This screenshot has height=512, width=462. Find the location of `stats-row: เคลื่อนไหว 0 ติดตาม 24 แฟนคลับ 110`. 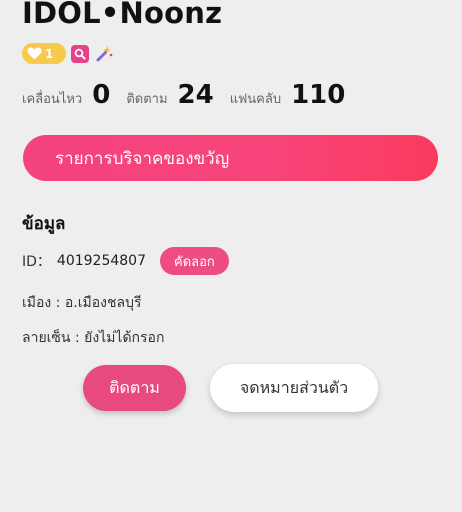

stats-row: เคลื่อนไหว 0 ติดตาม 24 แฟนคลับ 110 is located at coordinates (191, 97).